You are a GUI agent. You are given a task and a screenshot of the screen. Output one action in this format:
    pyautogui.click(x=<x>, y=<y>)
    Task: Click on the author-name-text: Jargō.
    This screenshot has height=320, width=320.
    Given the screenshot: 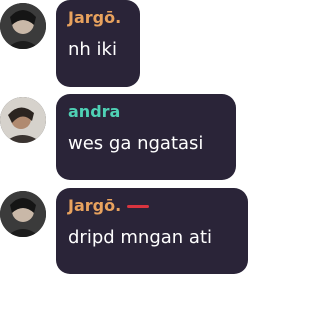 What is the action you would take?
    pyautogui.click(x=94, y=205)
    